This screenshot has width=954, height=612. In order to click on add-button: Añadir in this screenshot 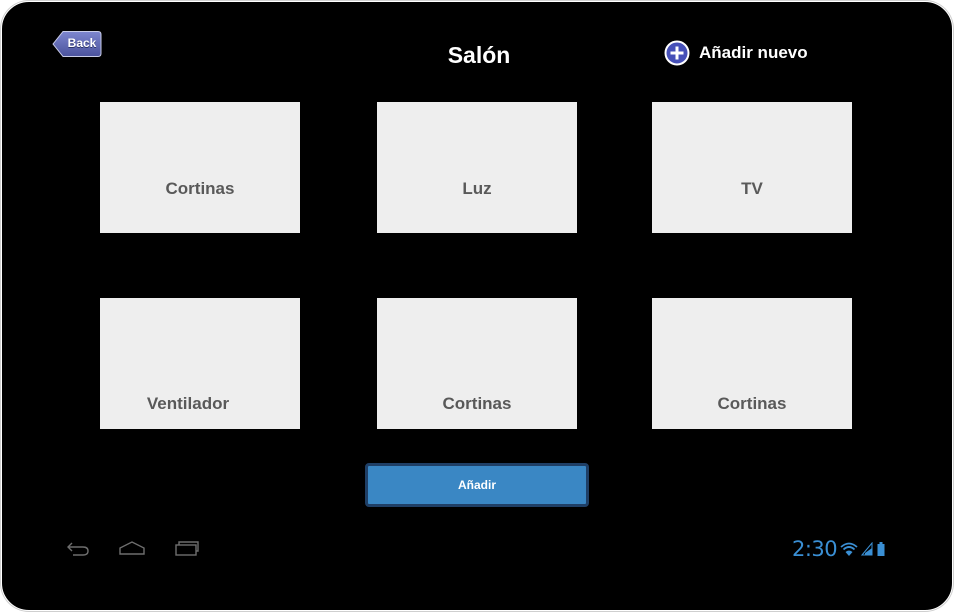, I will do `click(477, 485)`.